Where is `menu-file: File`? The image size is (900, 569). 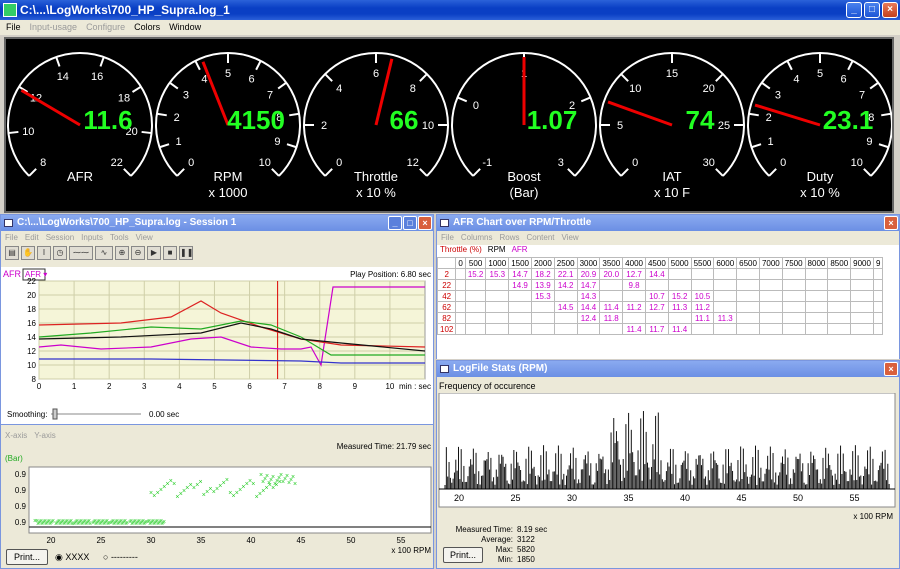
menu-file: File is located at coordinates (13, 27).